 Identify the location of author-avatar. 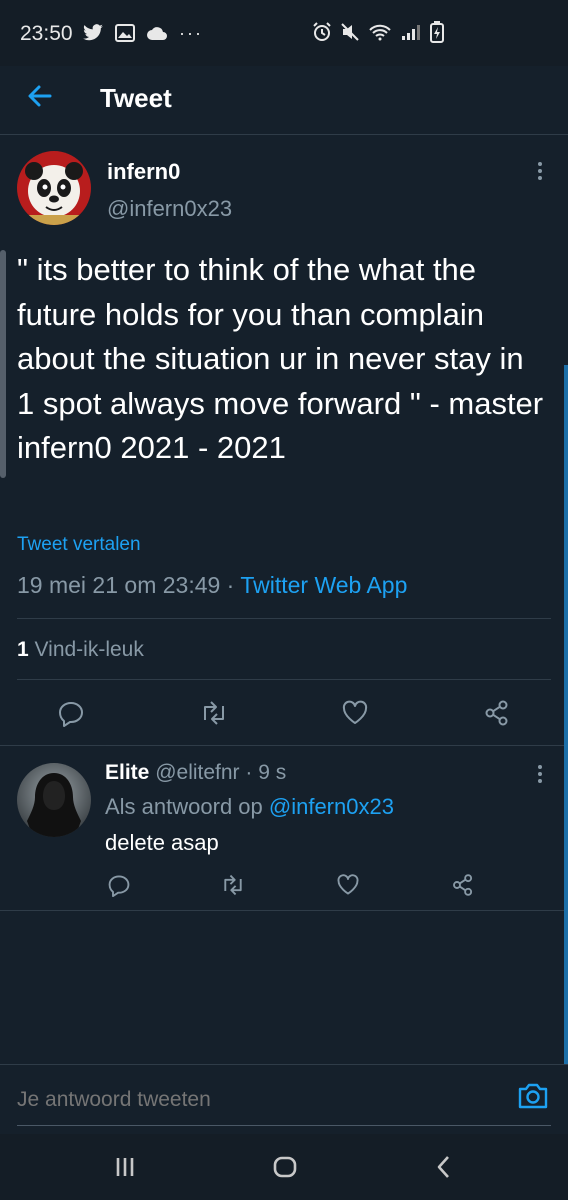
(54, 188).